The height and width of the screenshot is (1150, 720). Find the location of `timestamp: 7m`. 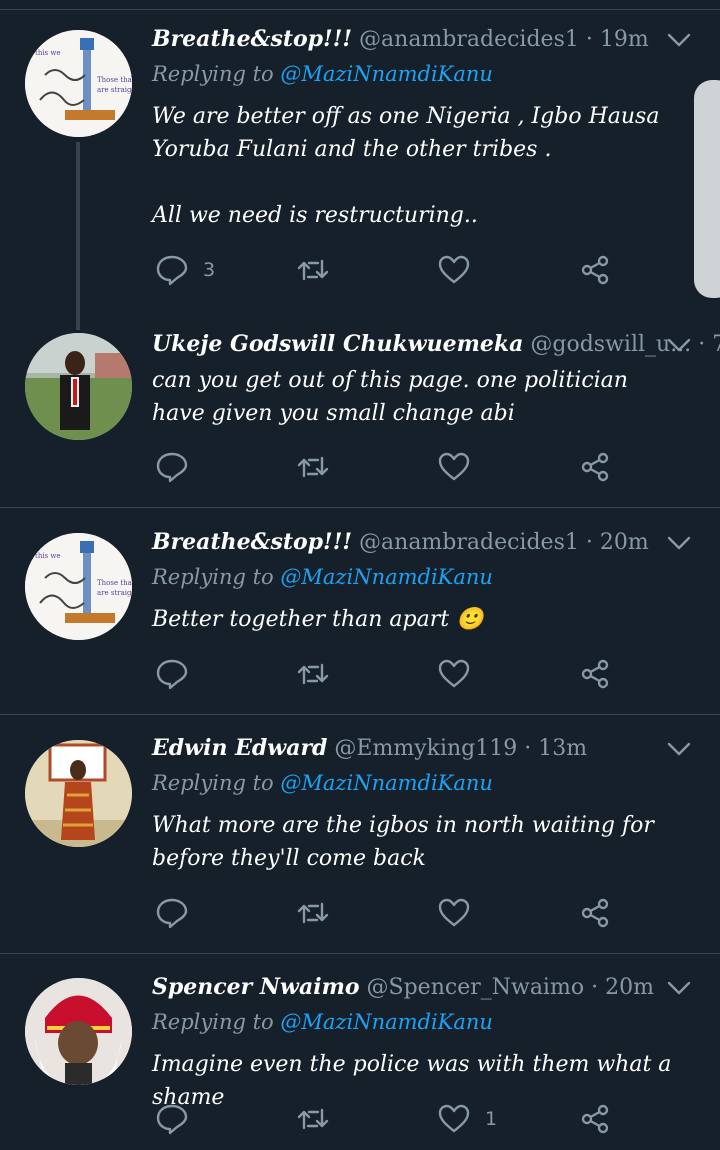

timestamp: 7m is located at coordinates (716, 344).